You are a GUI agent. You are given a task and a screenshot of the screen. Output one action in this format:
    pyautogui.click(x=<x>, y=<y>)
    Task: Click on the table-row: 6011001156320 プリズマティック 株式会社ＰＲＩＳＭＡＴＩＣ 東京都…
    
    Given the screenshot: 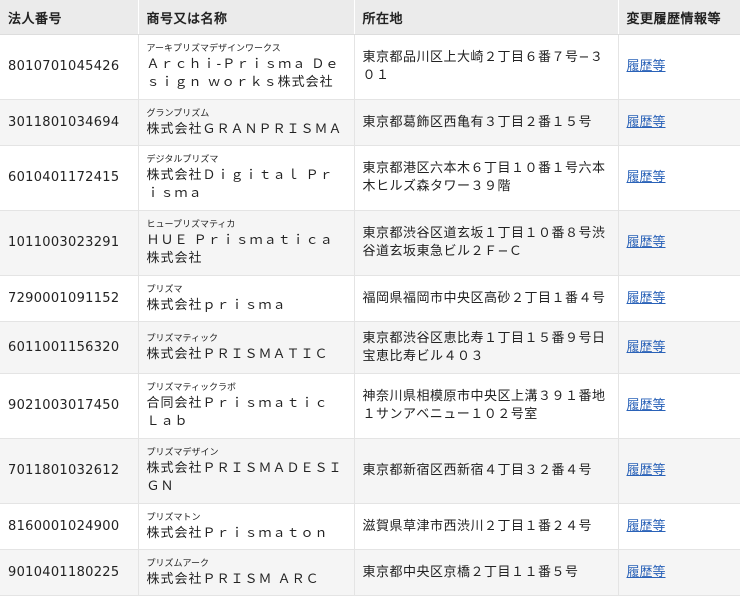 What is the action you would take?
    pyautogui.click(x=370, y=347)
    